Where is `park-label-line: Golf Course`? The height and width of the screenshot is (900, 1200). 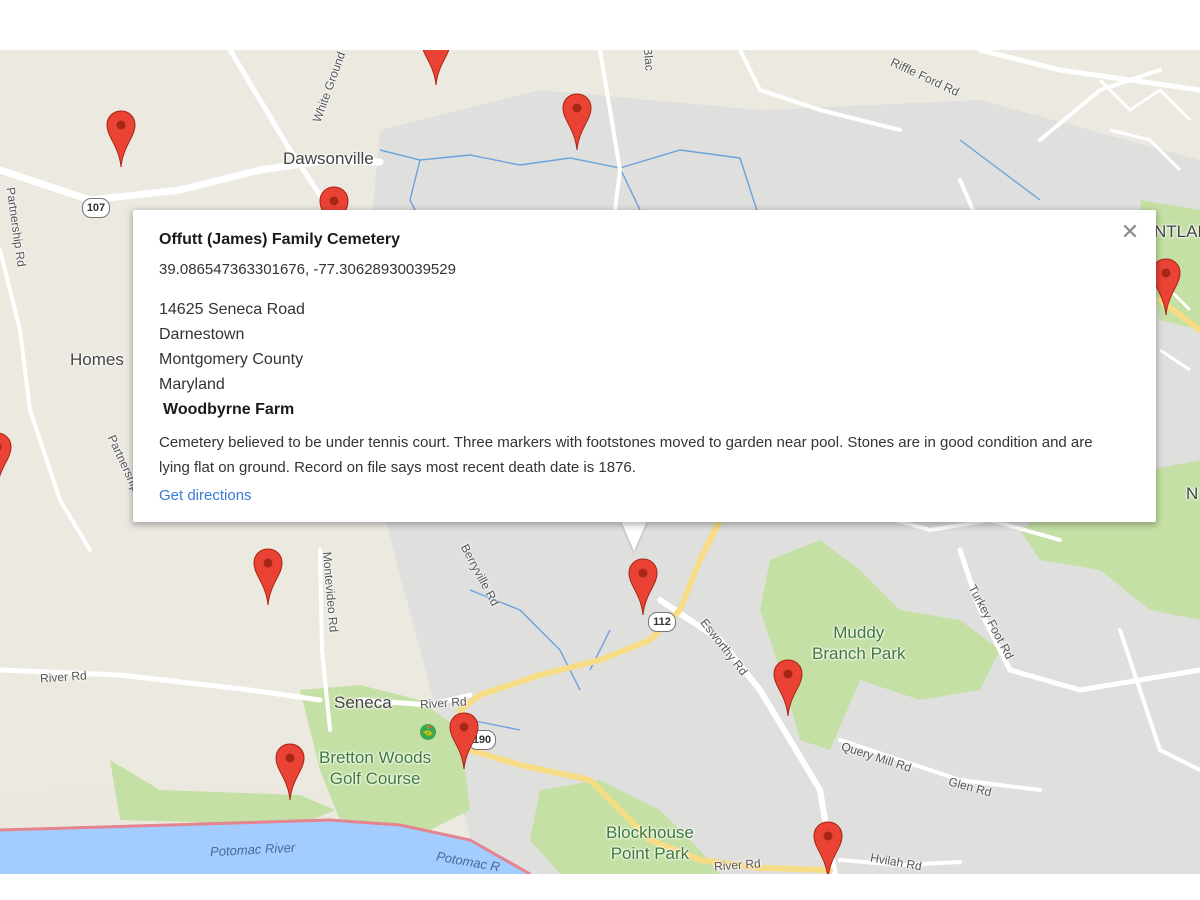
park-label-line: Golf Course is located at coordinates (375, 778).